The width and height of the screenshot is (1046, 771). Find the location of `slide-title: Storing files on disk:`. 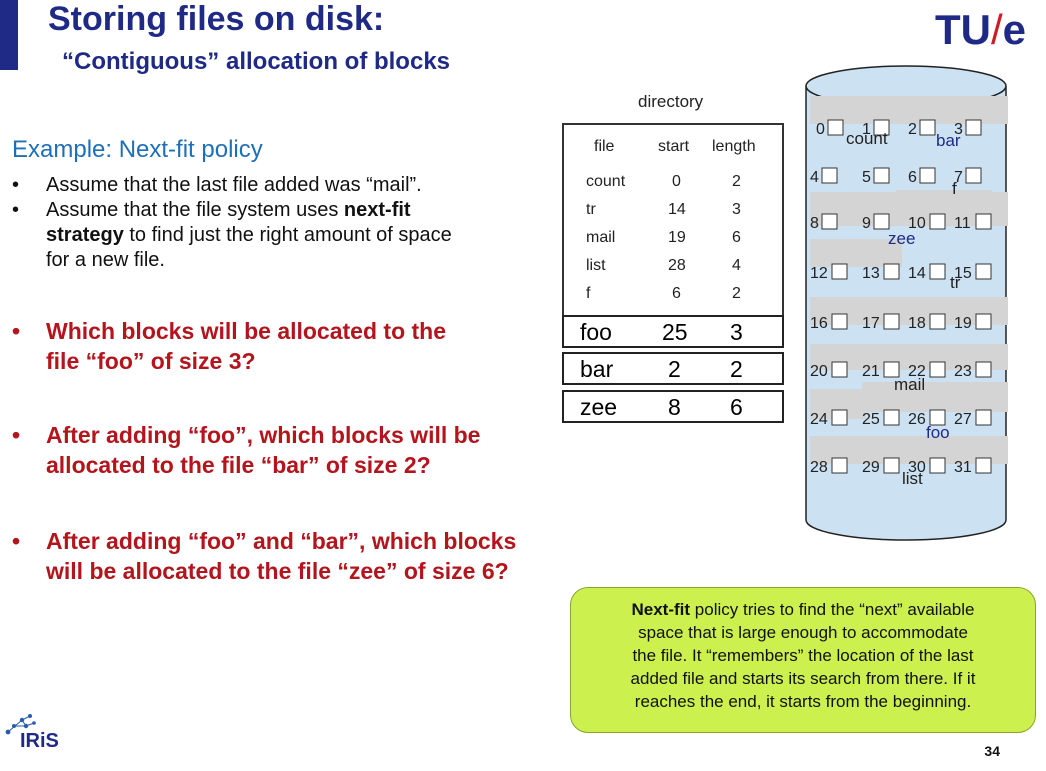

slide-title: Storing files on disk: is located at coordinates (216, 19).